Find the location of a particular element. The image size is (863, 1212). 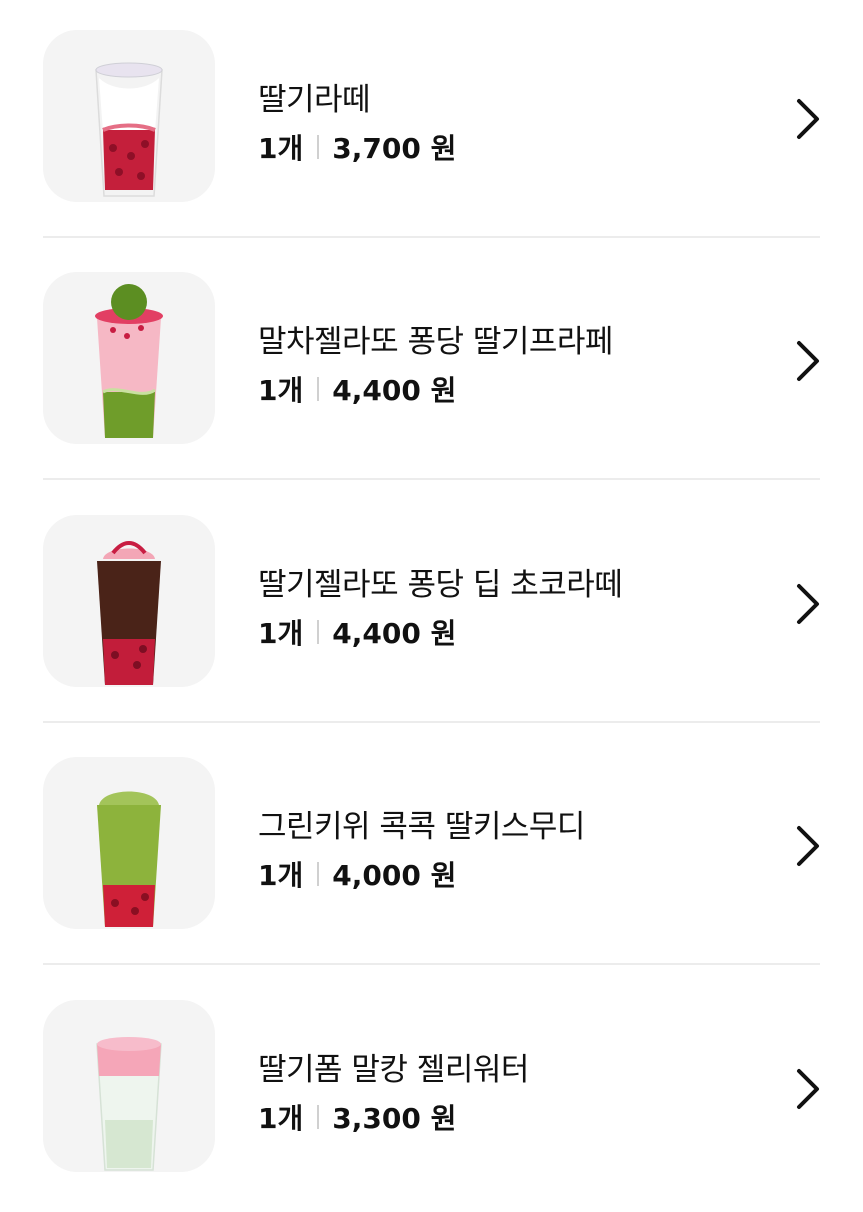

strawberry-jelly-water-image is located at coordinates (129, 1104).